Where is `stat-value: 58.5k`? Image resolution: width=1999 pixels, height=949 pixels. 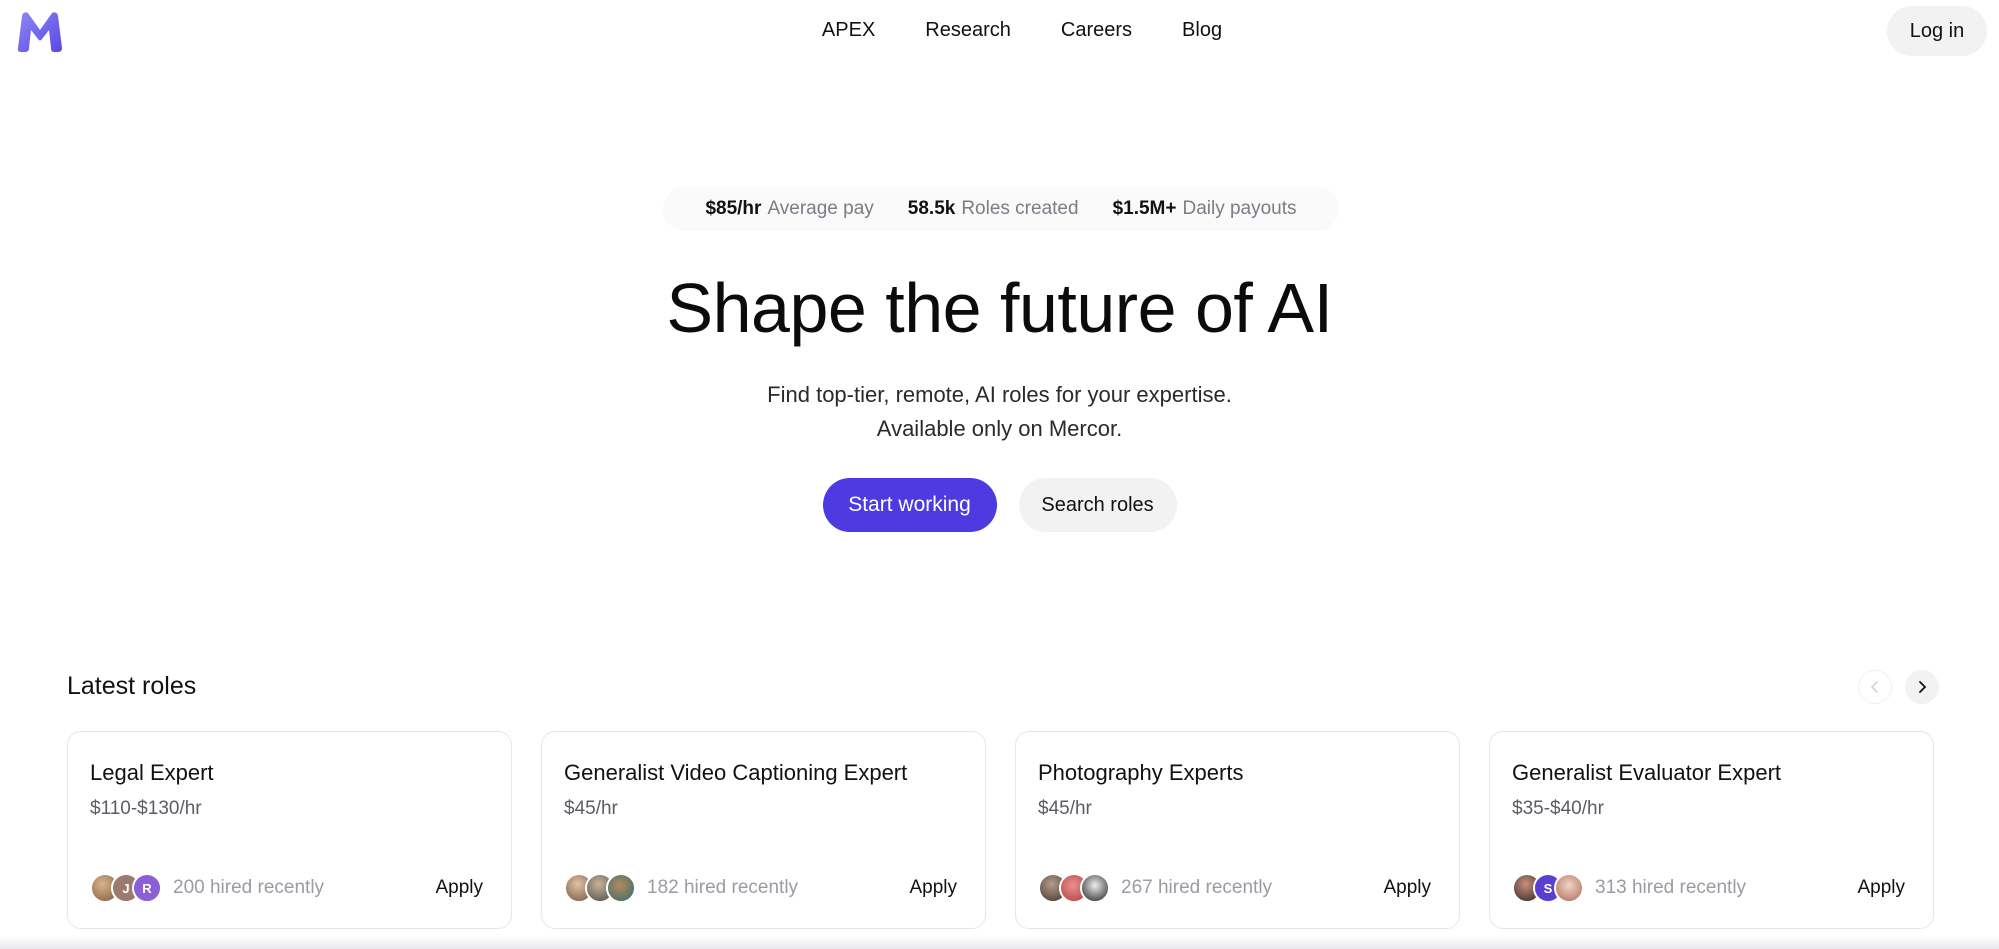
stat-value: 58.5k is located at coordinates (931, 208).